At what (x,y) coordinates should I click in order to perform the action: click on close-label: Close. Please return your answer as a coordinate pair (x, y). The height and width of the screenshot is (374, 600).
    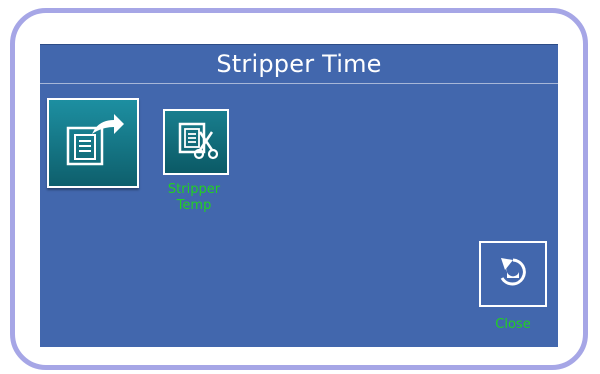
    Looking at the image, I should click on (513, 324).